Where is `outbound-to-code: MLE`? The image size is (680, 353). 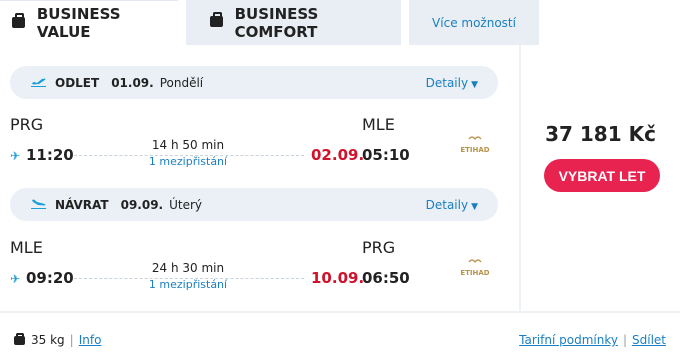
outbound-to-code: MLE is located at coordinates (378, 124).